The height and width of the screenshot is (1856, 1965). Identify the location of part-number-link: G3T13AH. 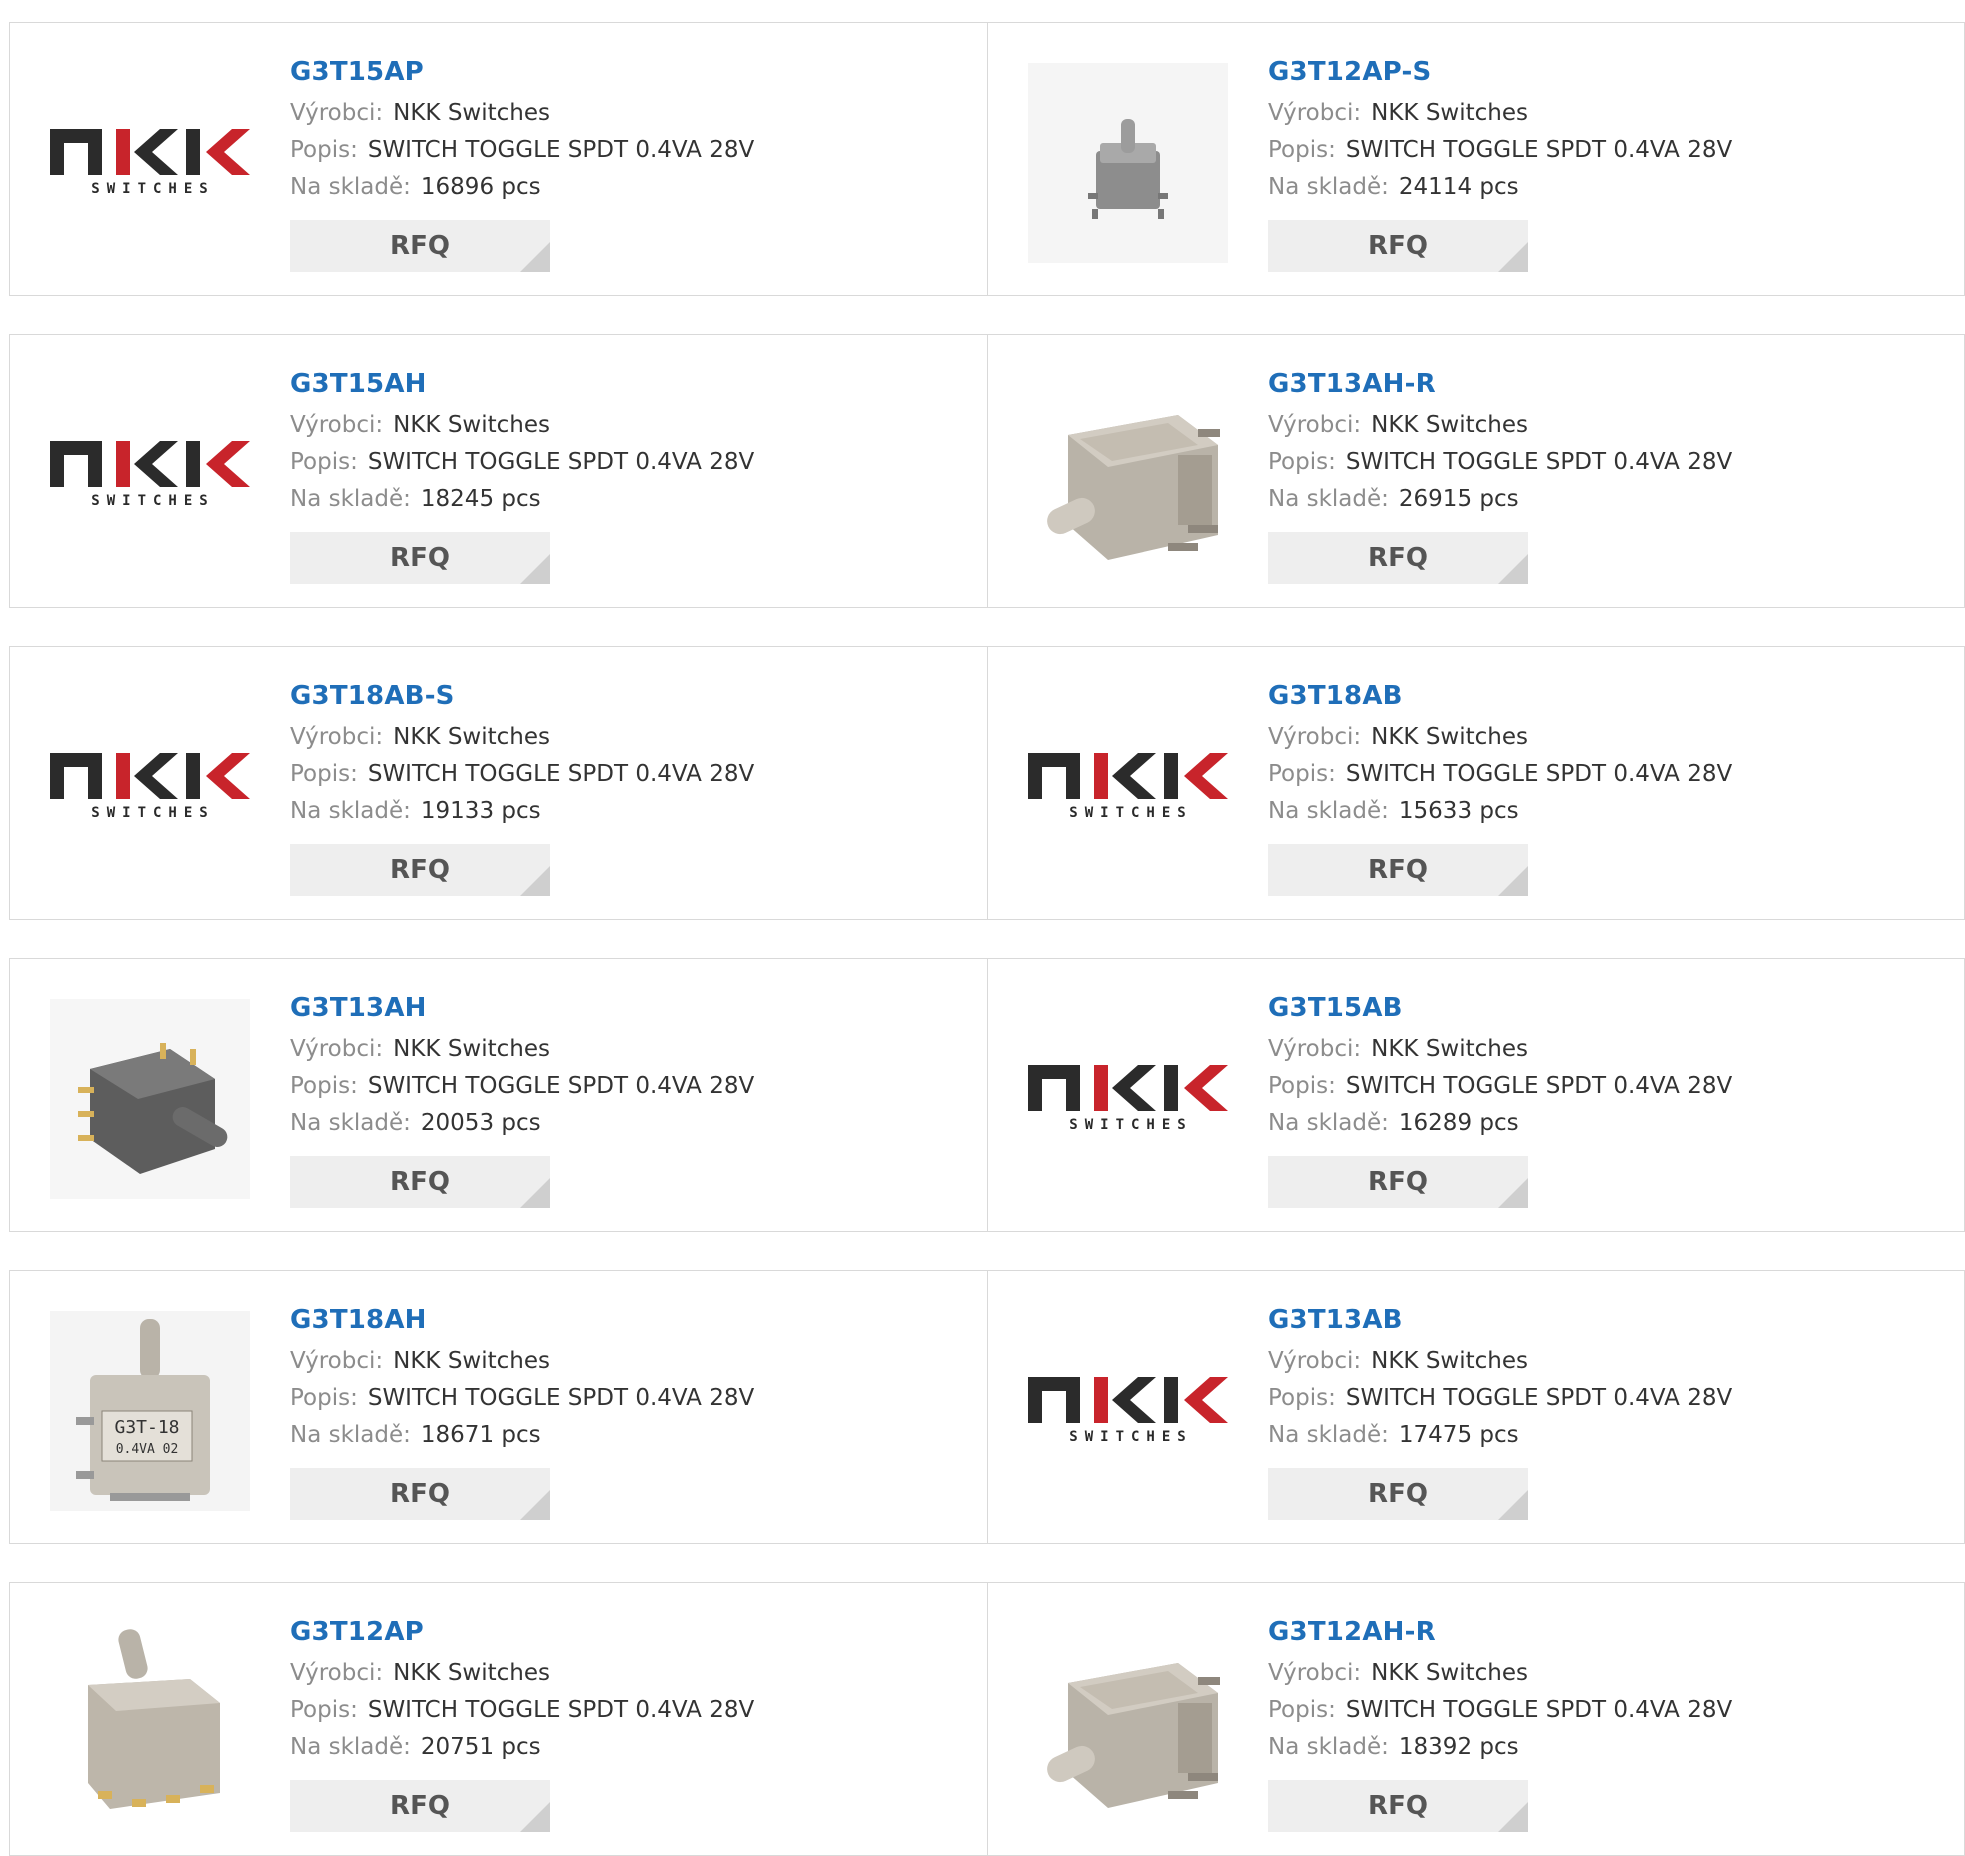
(628, 1008).